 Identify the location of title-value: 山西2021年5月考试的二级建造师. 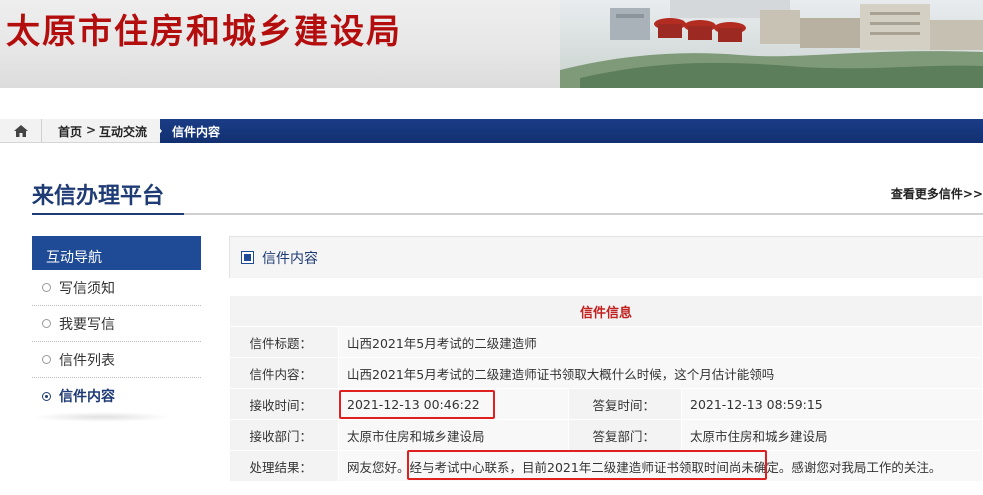
(660, 342).